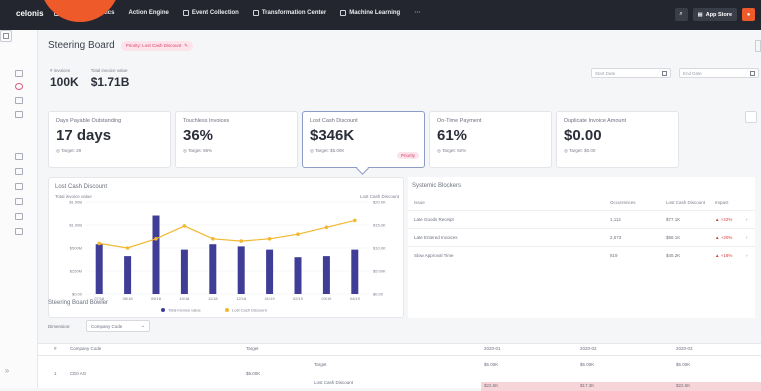 The image size is (761, 391). I want to click on panel-icon, so click(6, 36).